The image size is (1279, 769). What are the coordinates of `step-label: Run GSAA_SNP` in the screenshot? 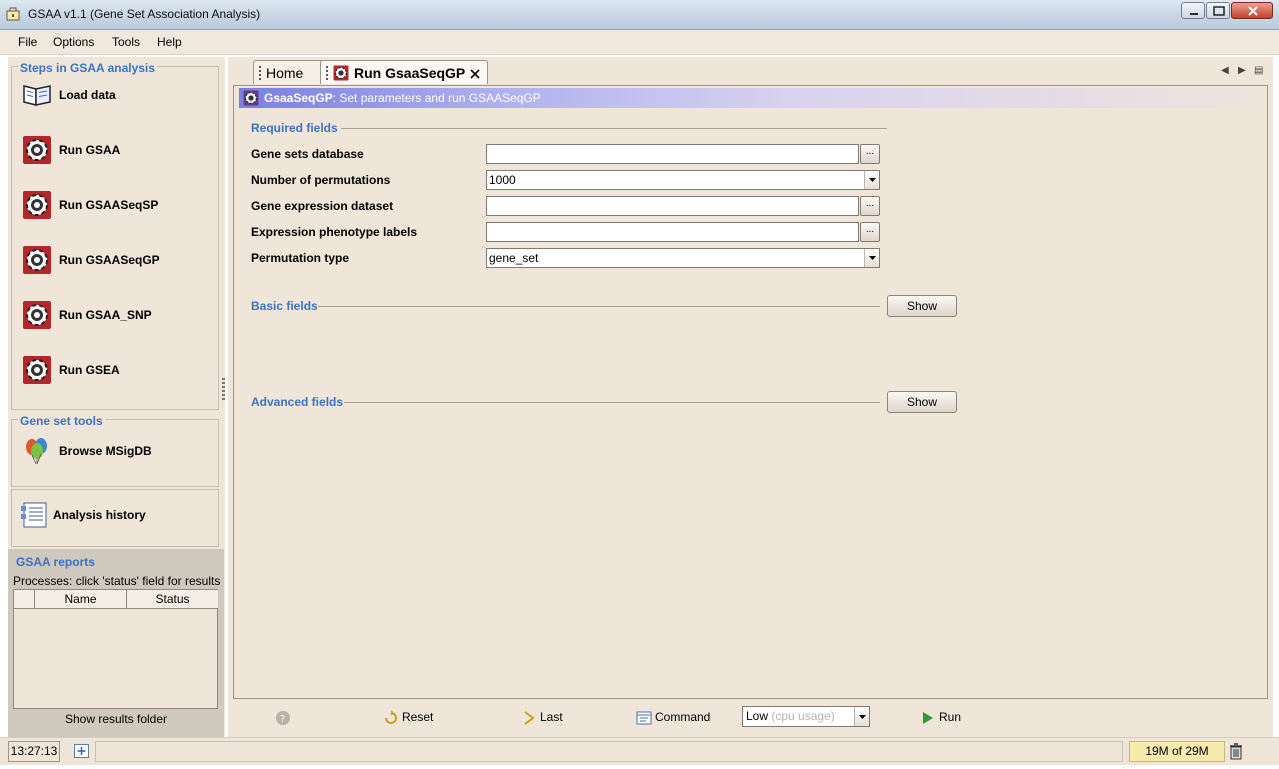 It's located at (105, 315).